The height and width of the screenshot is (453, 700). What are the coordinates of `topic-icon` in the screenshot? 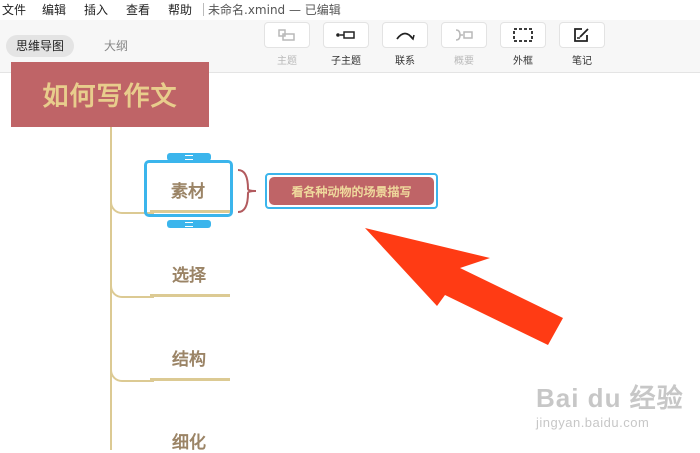 It's located at (287, 35).